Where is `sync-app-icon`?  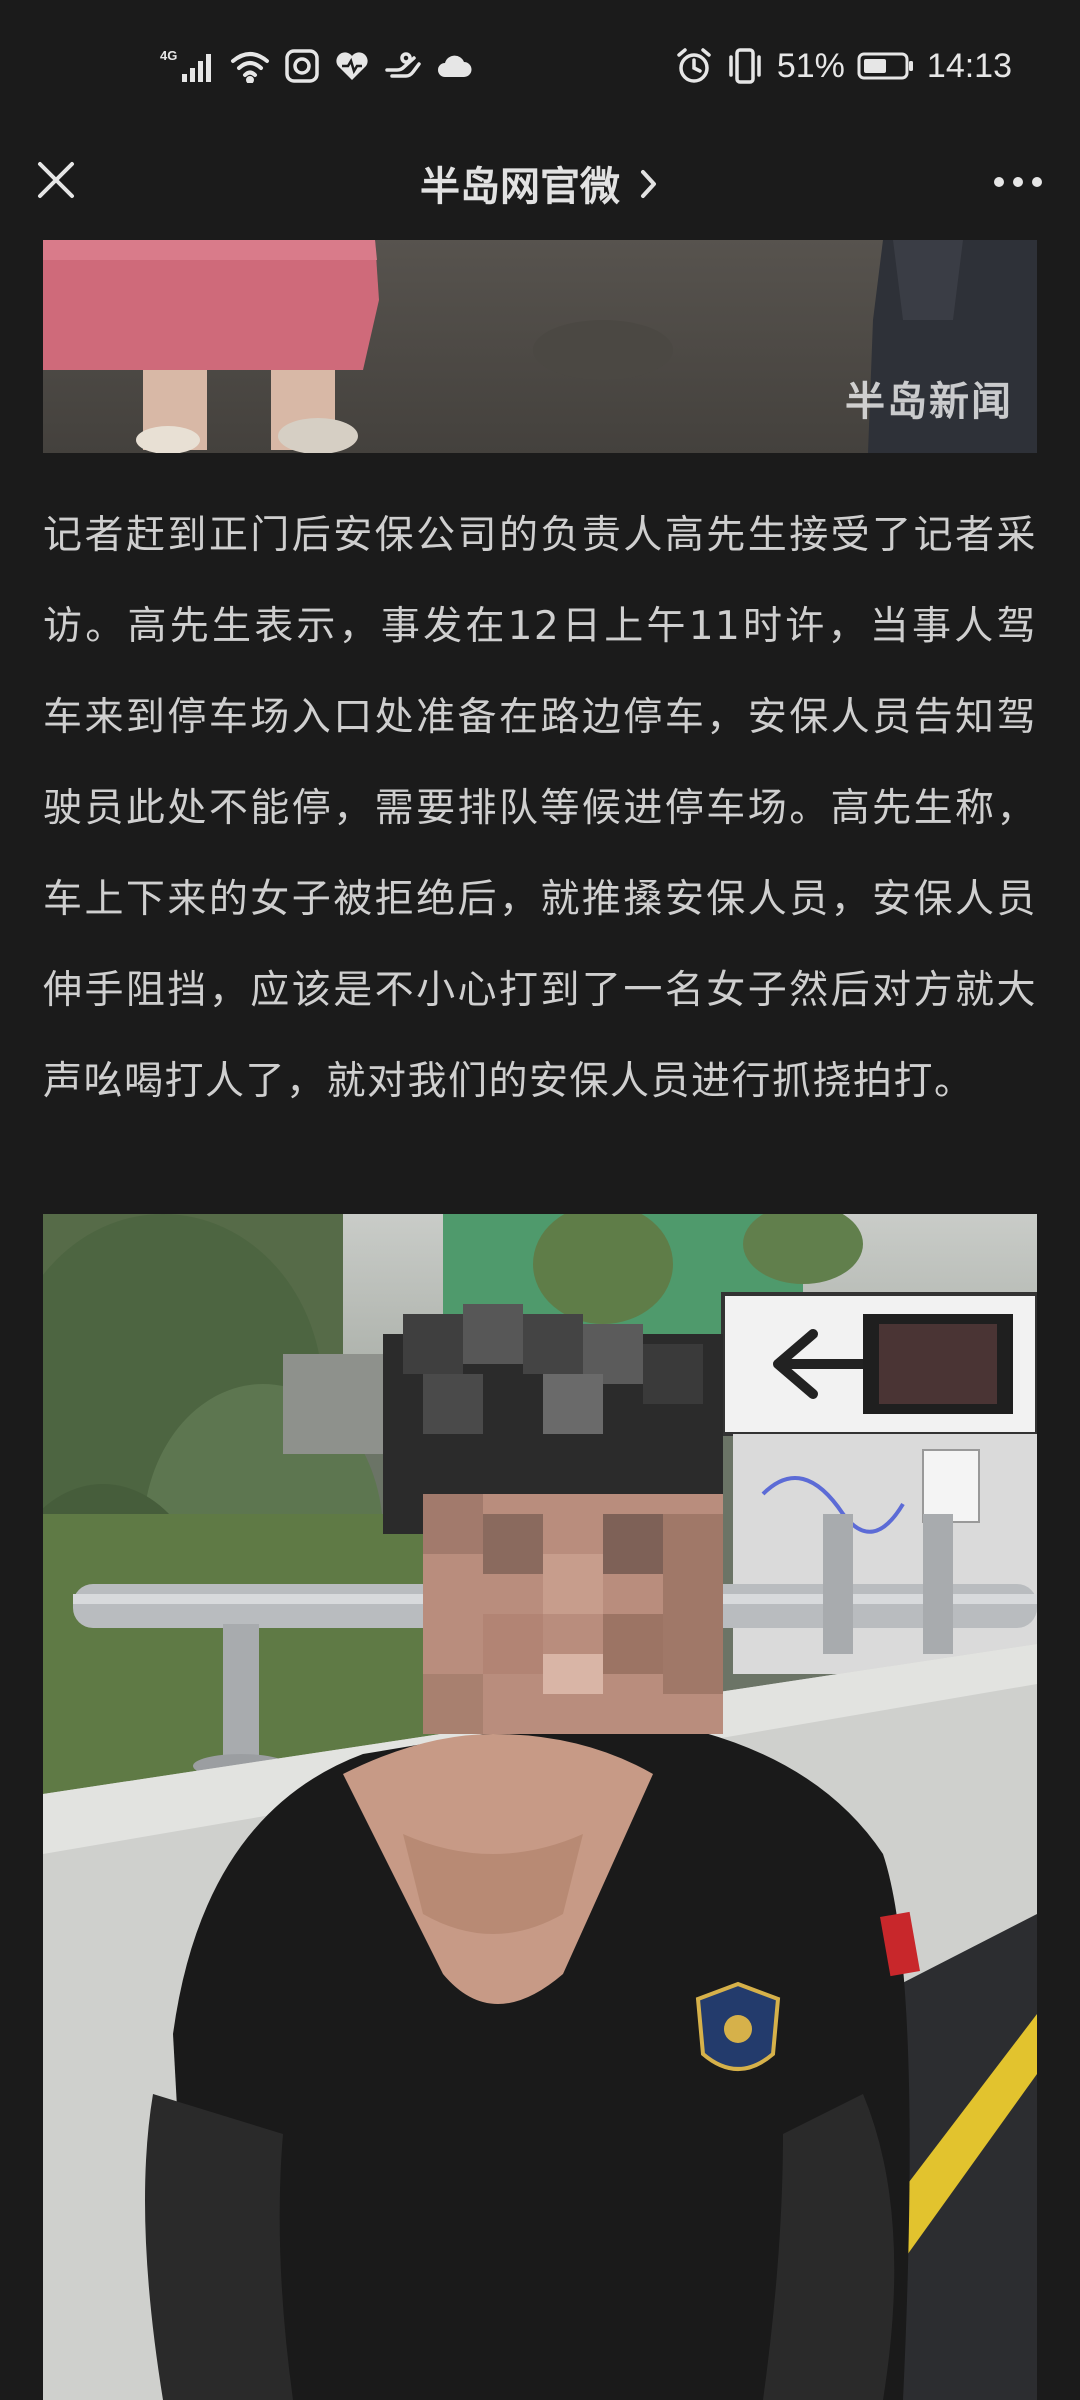 sync-app-icon is located at coordinates (302, 66).